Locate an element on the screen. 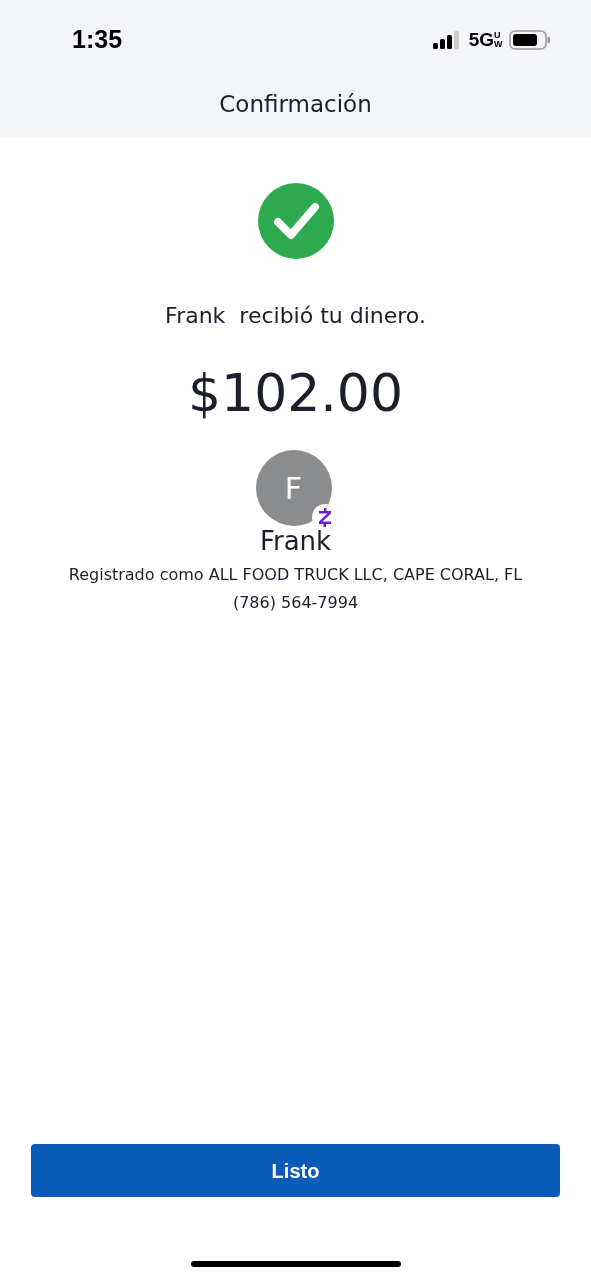 The width and height of the screenshot is (591, 1280). phone-number: (786) 564-7994 is located at coordinates (295, 603).